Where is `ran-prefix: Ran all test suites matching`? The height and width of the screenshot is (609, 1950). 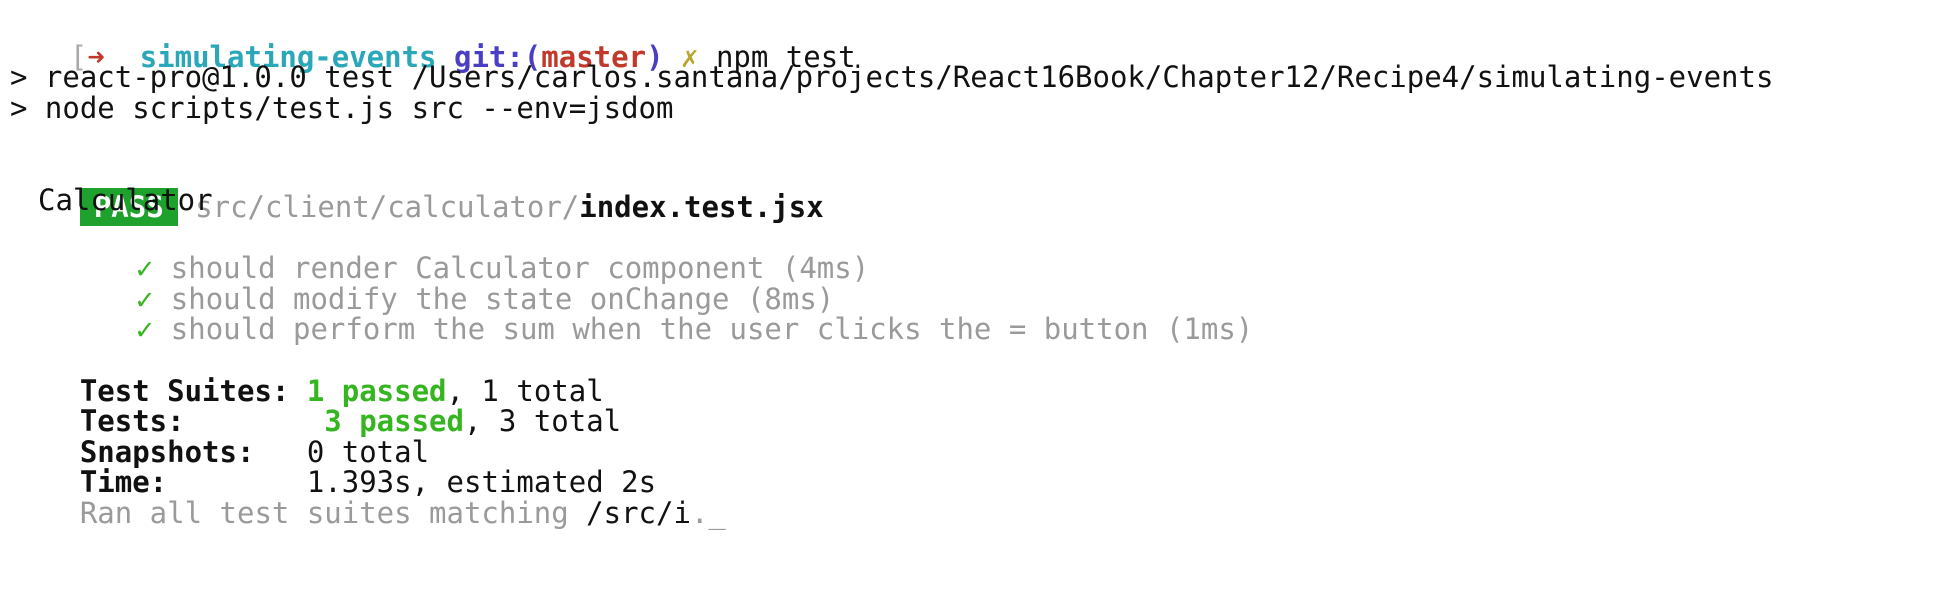
ran-prefix: Ran all test suites matching is located at coordinates (333, 513).